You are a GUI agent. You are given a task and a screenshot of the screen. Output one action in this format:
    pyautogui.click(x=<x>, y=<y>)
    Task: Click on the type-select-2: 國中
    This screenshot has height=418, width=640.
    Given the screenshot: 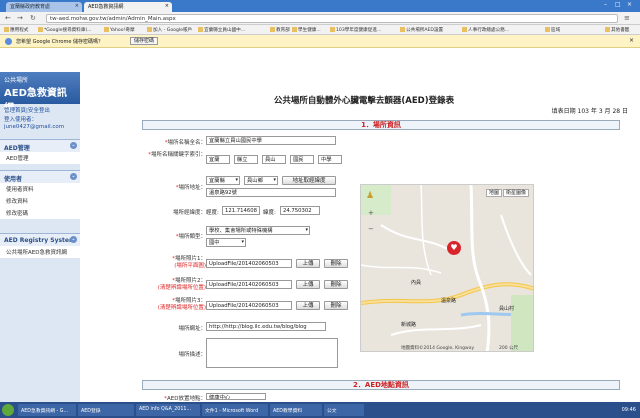 What is the action you would take?
    pyautogui.click(x=226, y=242)
    